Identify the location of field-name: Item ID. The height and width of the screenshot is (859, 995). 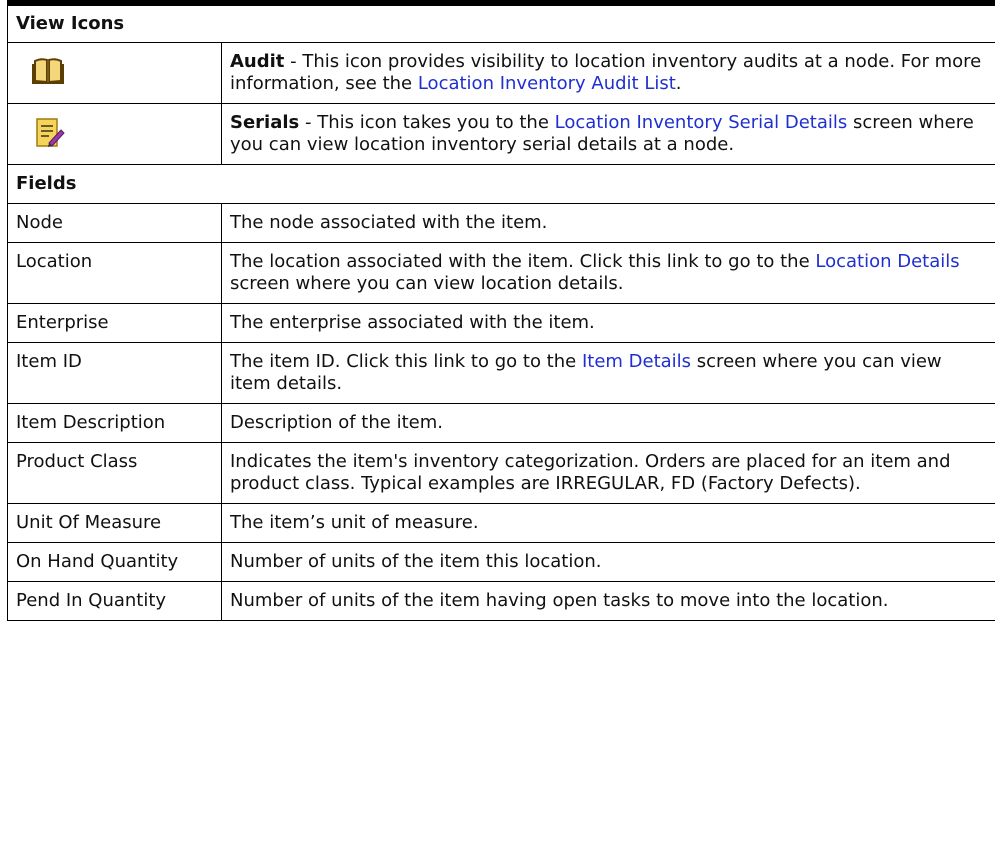
(114, 373).